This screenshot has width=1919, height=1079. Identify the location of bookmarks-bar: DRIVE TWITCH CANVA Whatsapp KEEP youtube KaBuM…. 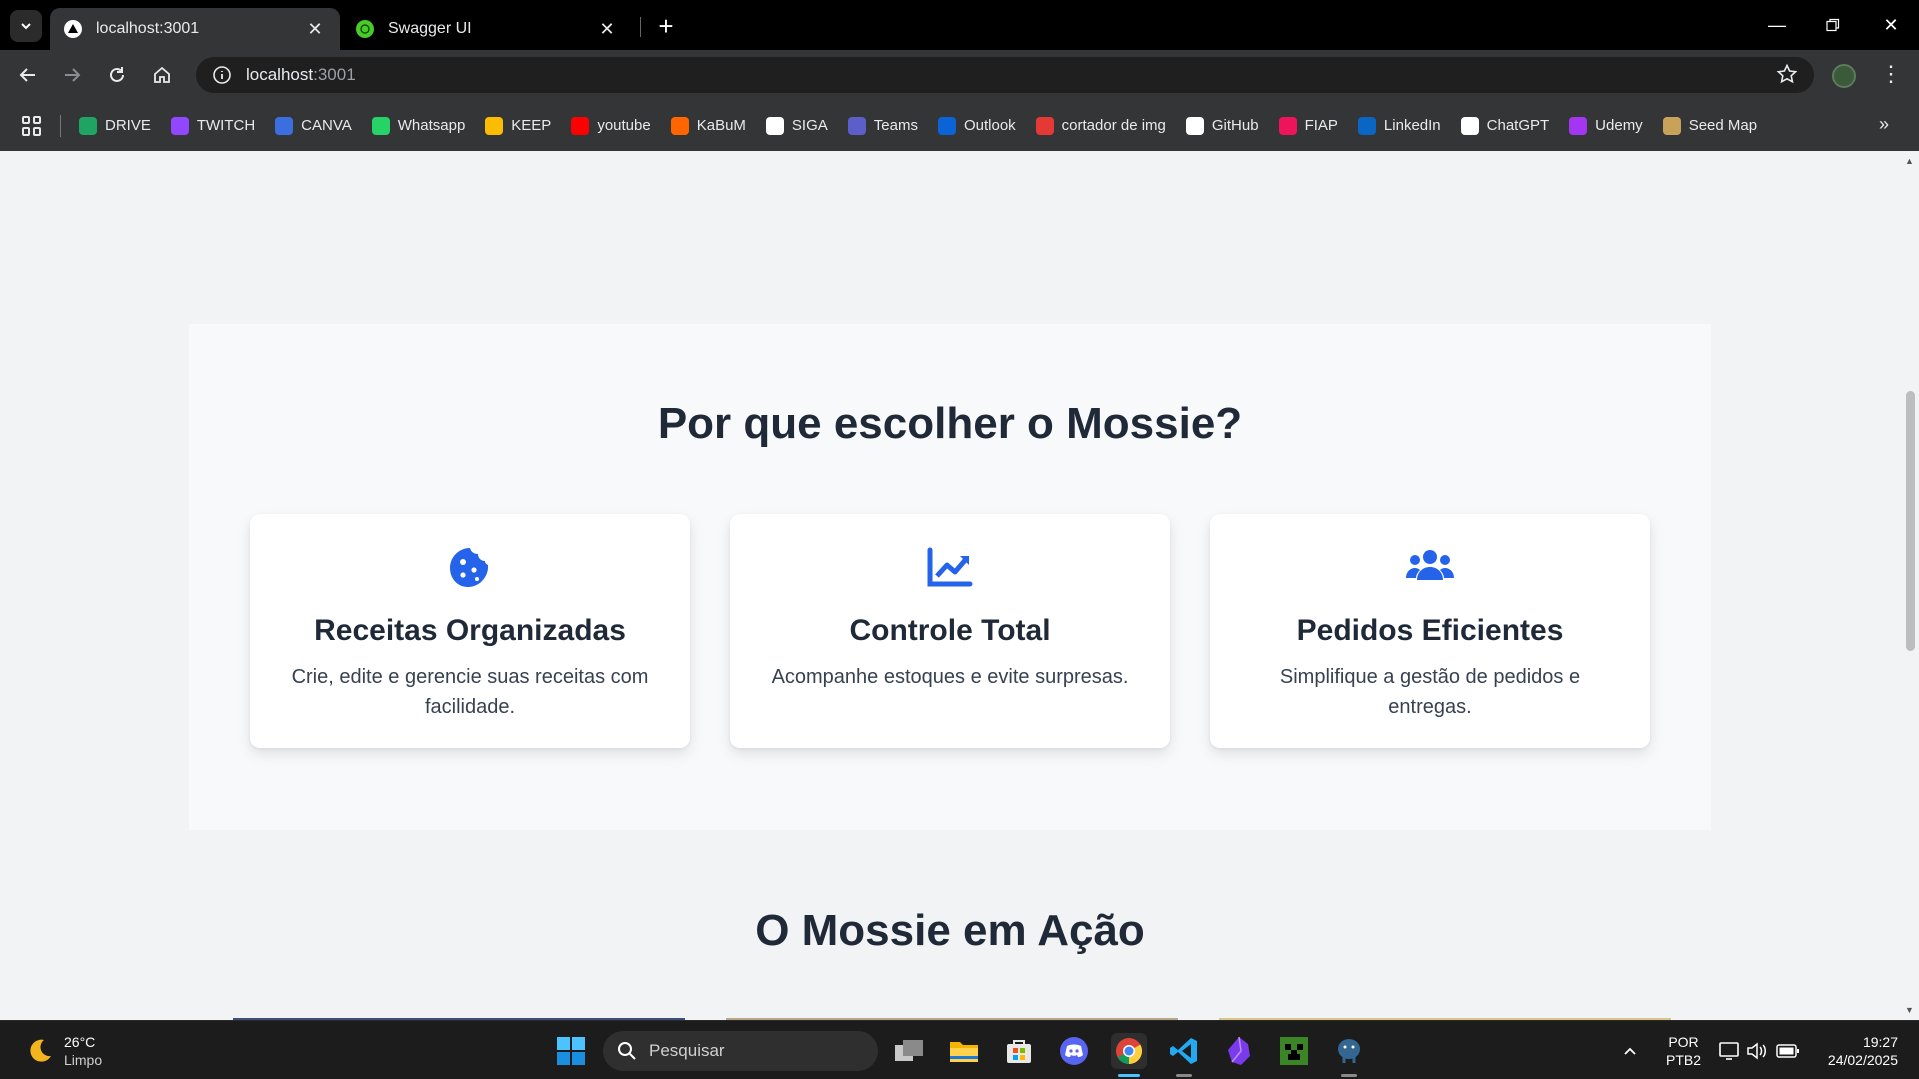
(959, 125).